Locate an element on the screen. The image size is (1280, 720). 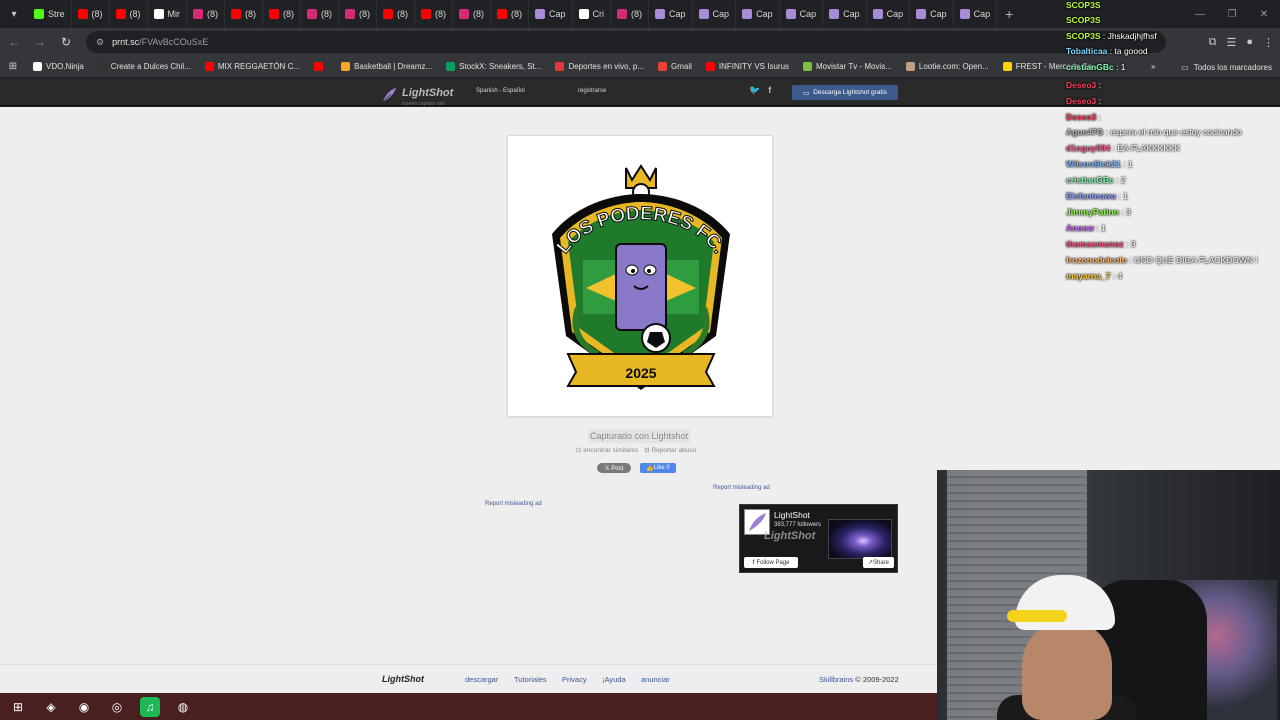
footer-link-advertise: anunciar is located at coordinates (655, 679).